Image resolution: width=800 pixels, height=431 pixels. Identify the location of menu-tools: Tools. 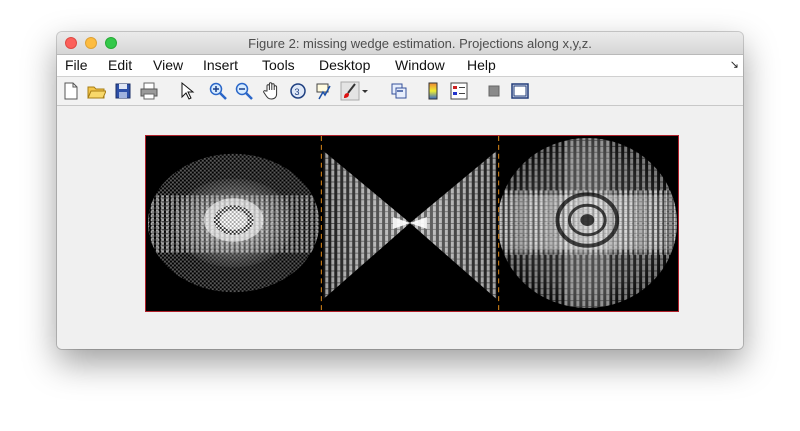
(278, 65).